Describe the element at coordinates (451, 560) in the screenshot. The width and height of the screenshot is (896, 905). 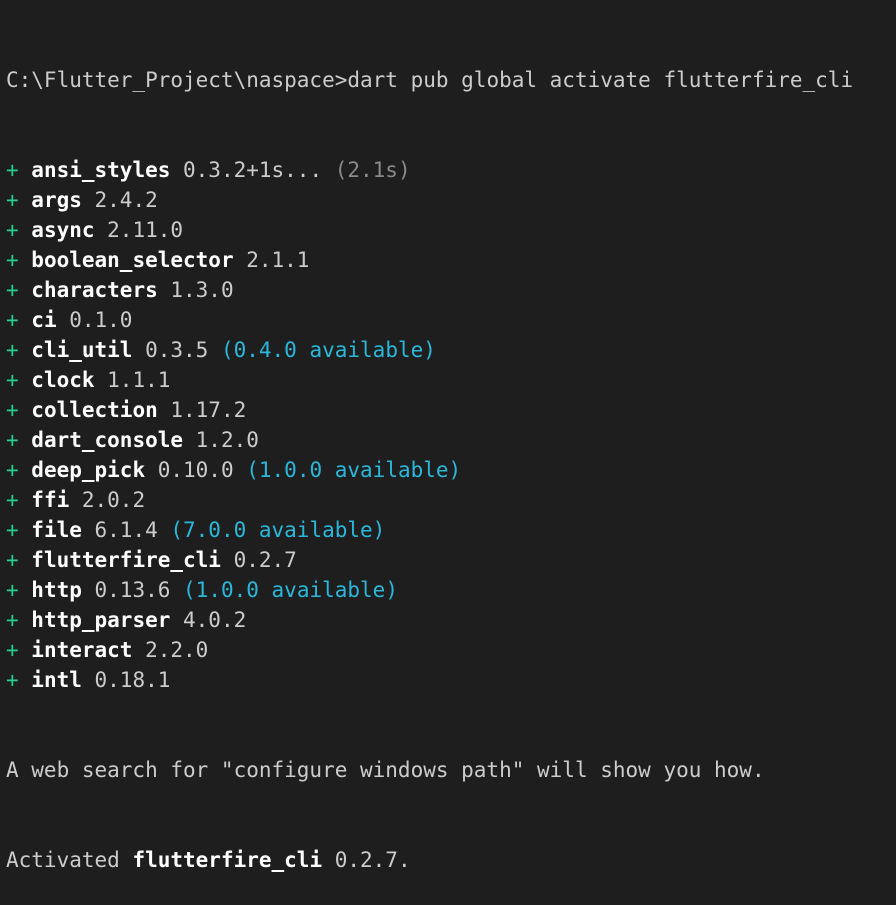
I see `package-line: + flutterfire_cli 0.2.7` at that location.